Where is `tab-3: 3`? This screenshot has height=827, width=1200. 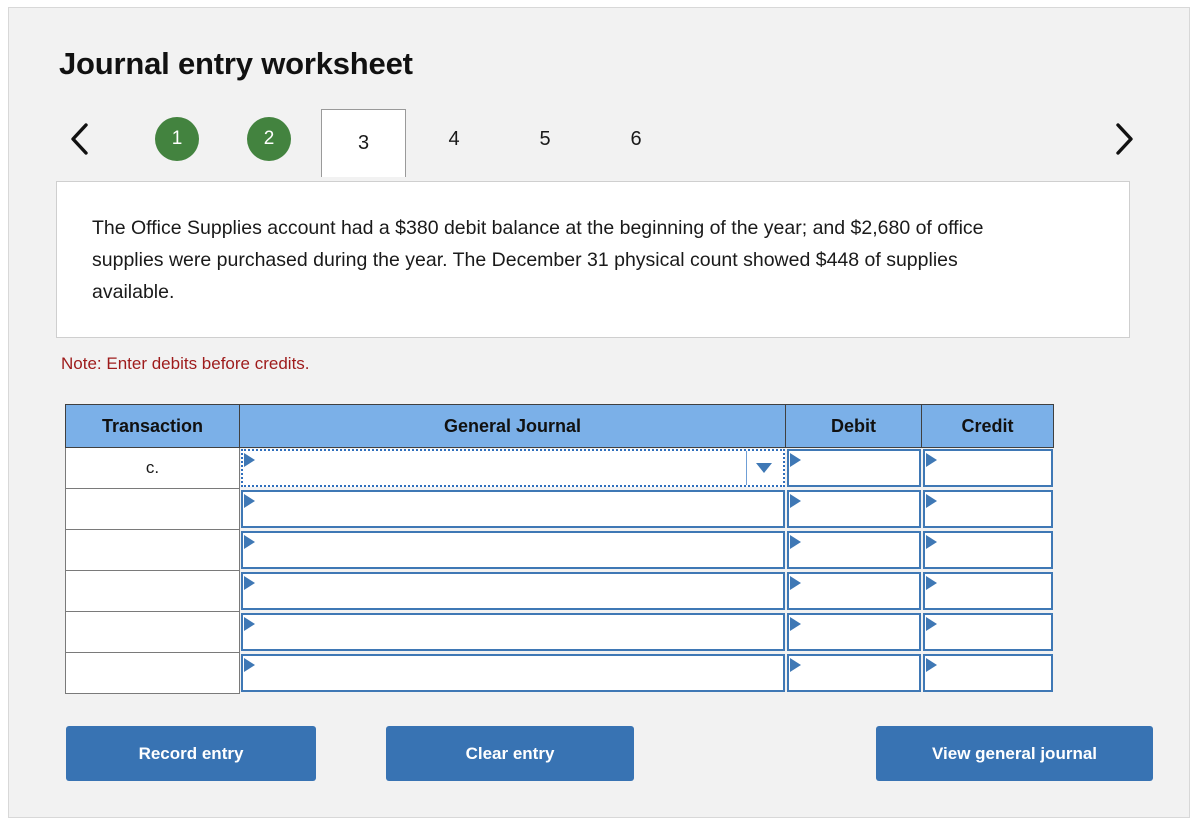 tab-3: 3 is located at coordinates (363, 143).